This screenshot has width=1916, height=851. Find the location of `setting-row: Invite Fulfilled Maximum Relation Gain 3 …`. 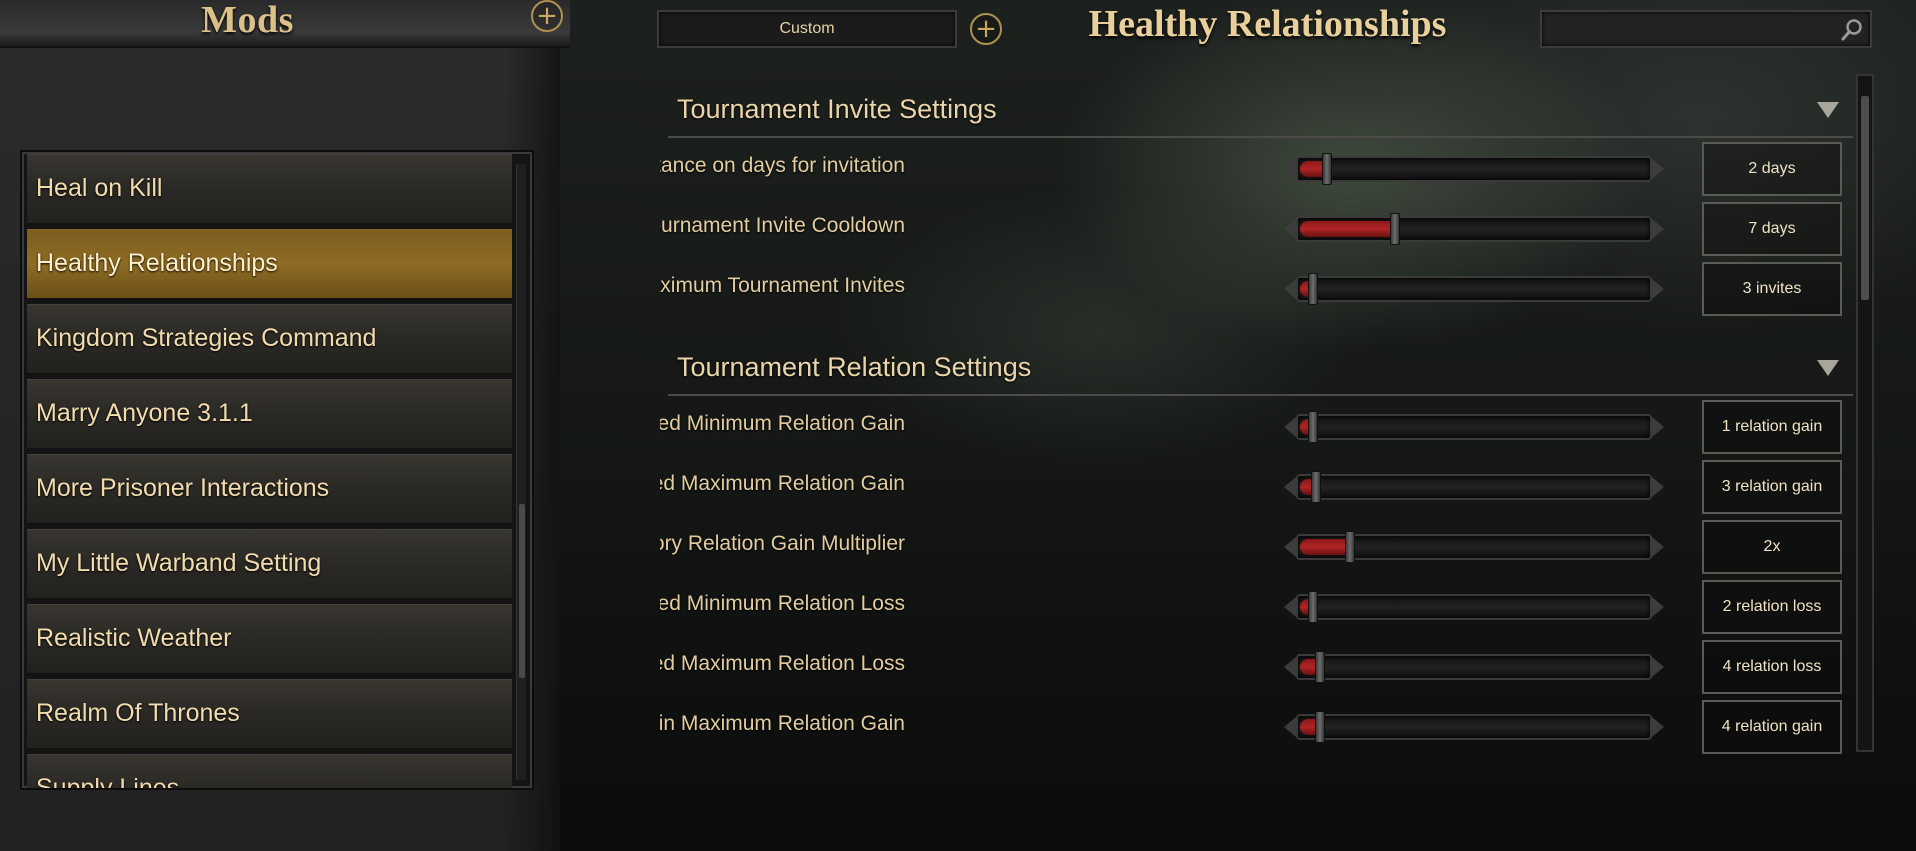

setting-row: Invite Fulfilled Maximum Relation Gain 3 … is located at coordinates (1252, 487).